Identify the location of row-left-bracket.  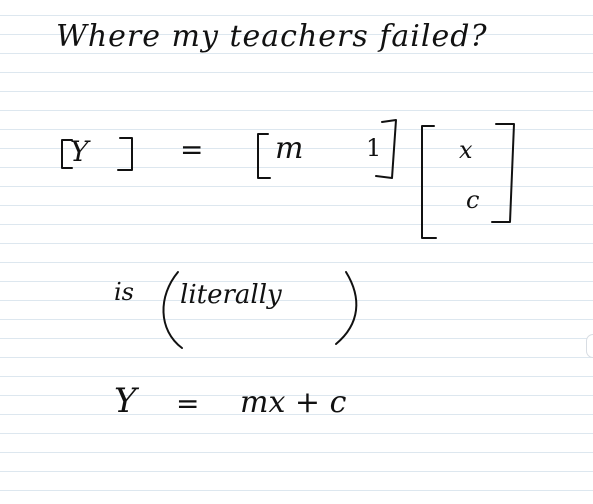
(264, 156).